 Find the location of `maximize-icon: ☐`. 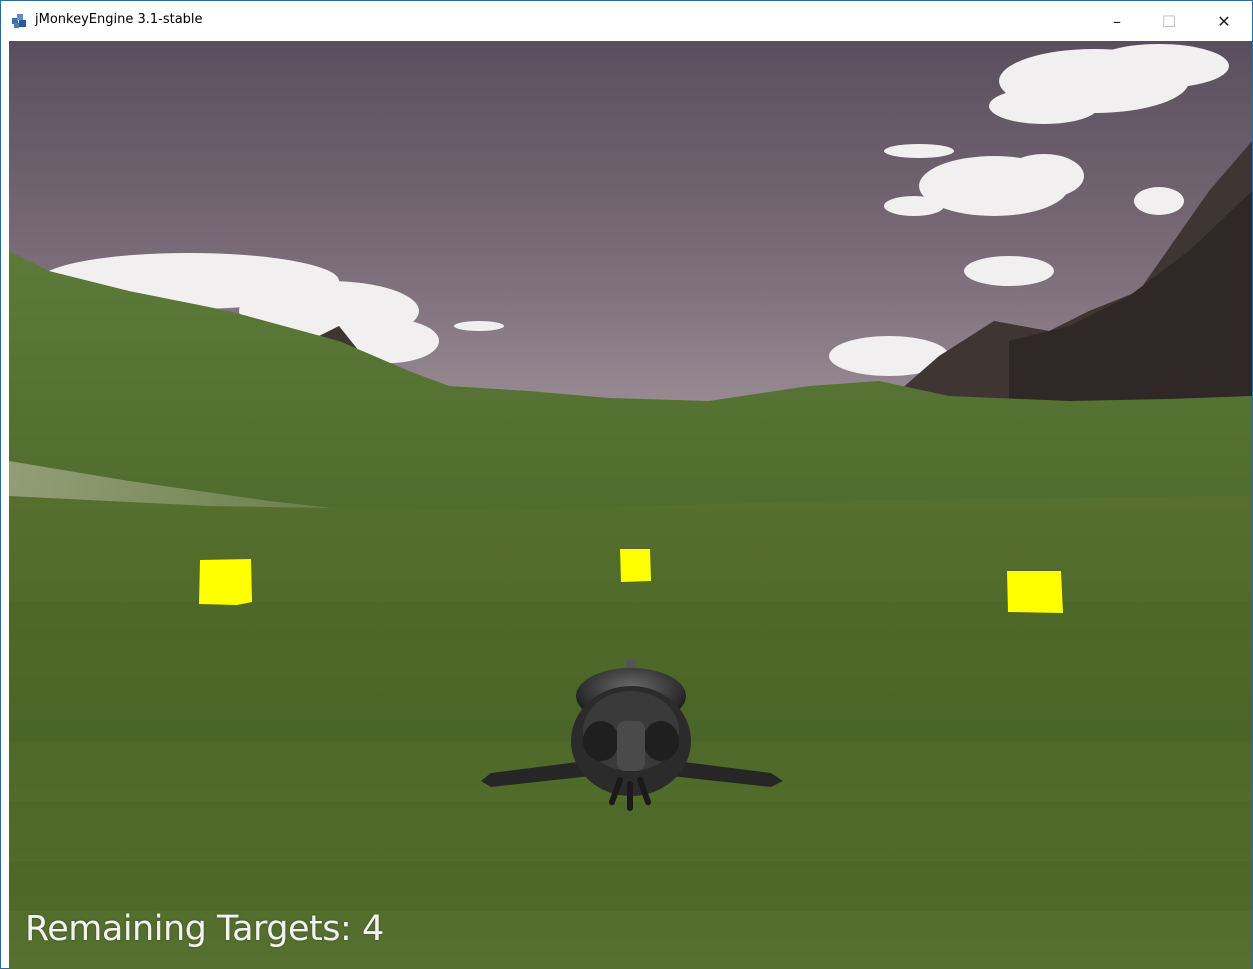

maximize-icon: ☐ is located at coordinates (1169, 21).